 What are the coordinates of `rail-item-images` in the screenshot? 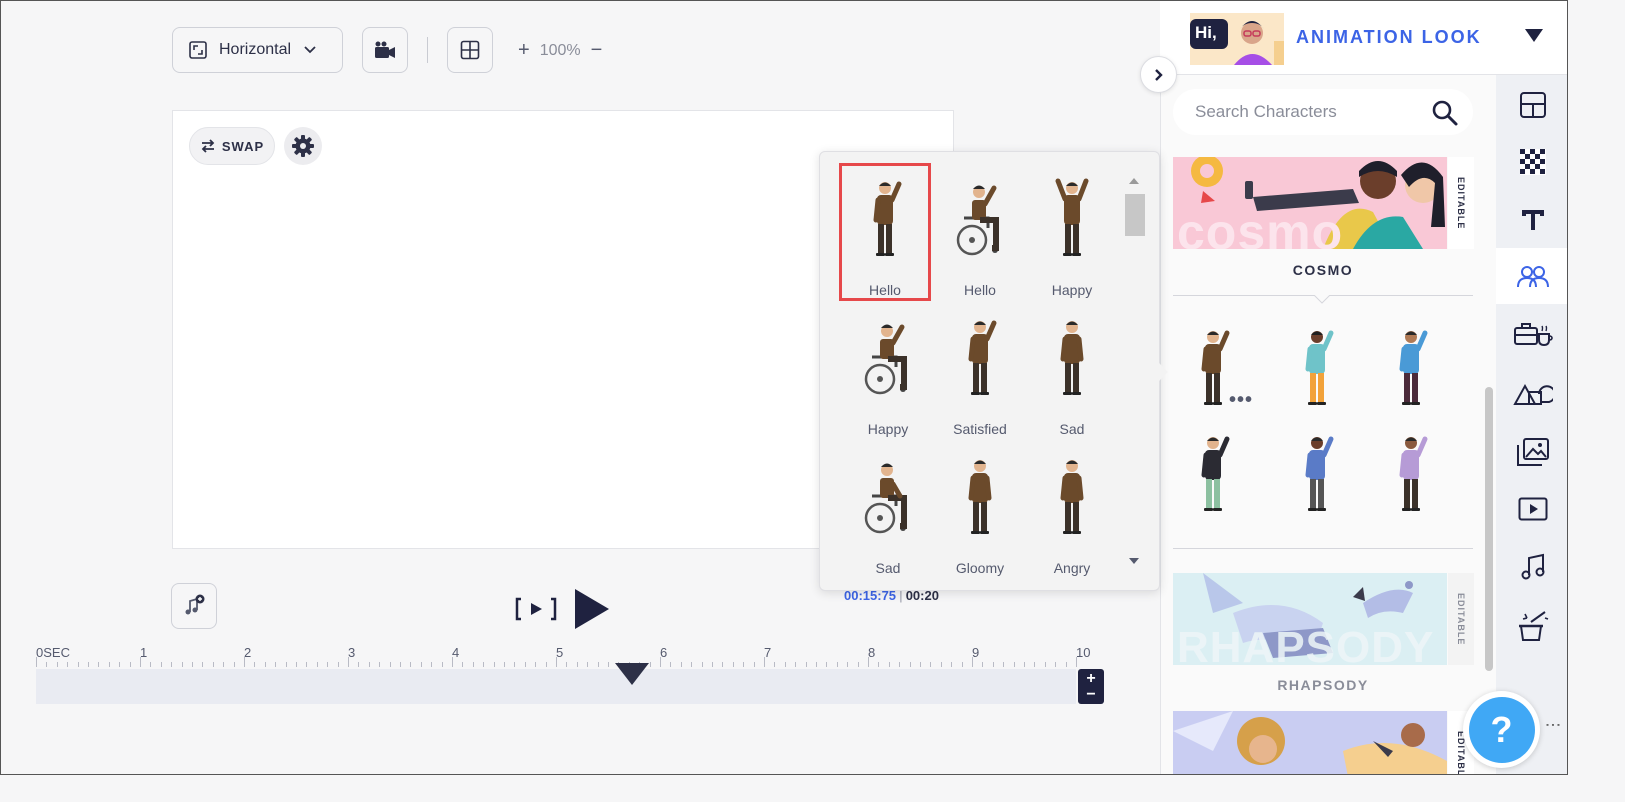 It's located at (1531, 452).